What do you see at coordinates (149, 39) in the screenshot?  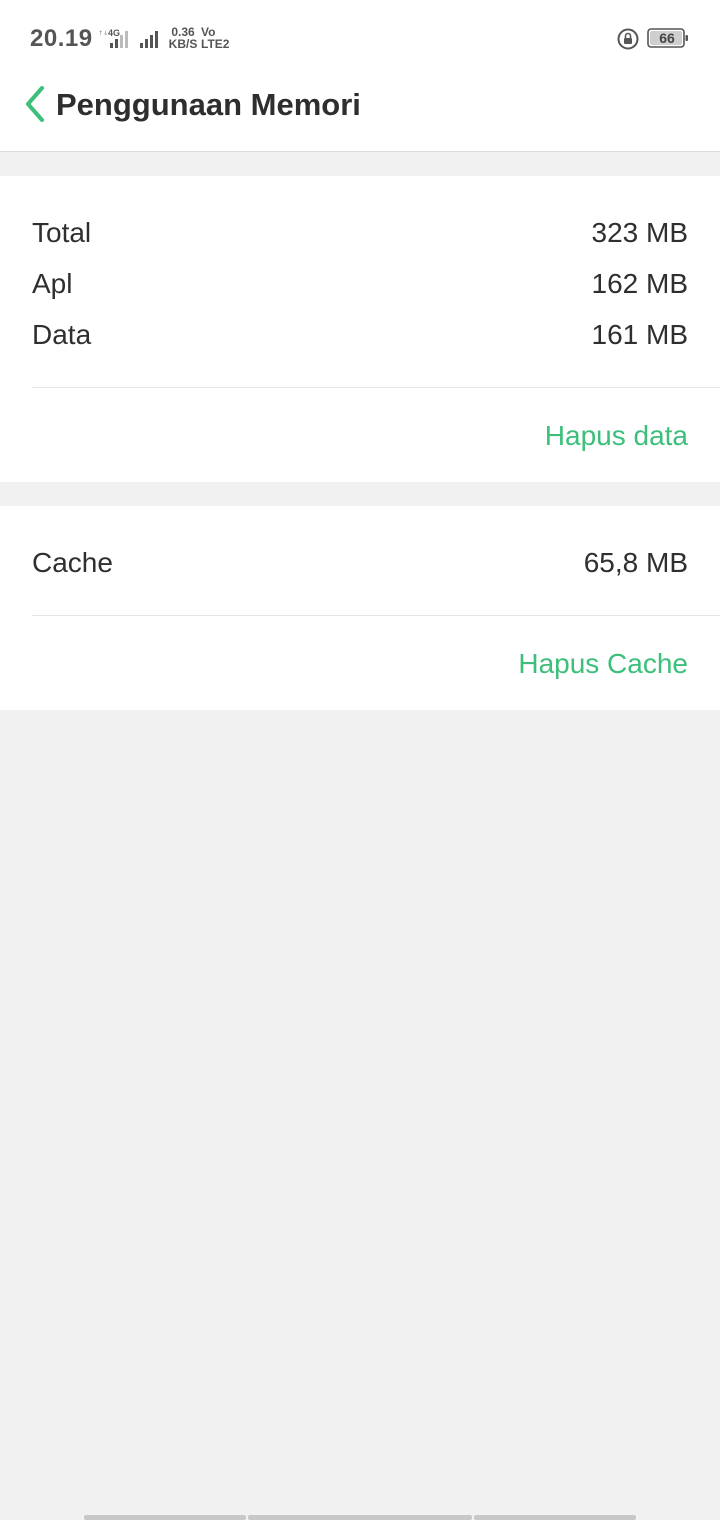 I see `signal-sim2-icon` at bounding box center [149, 39].